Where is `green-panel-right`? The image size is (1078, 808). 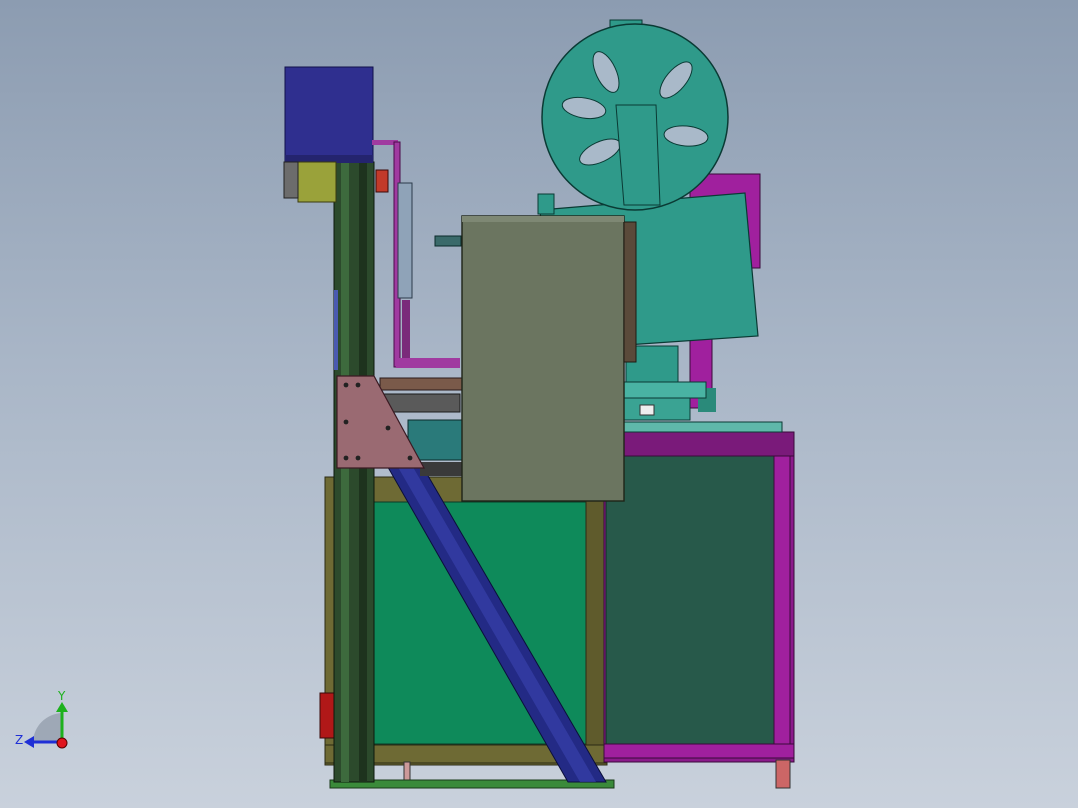 green-panel-right is located at coordinates (690, 600).